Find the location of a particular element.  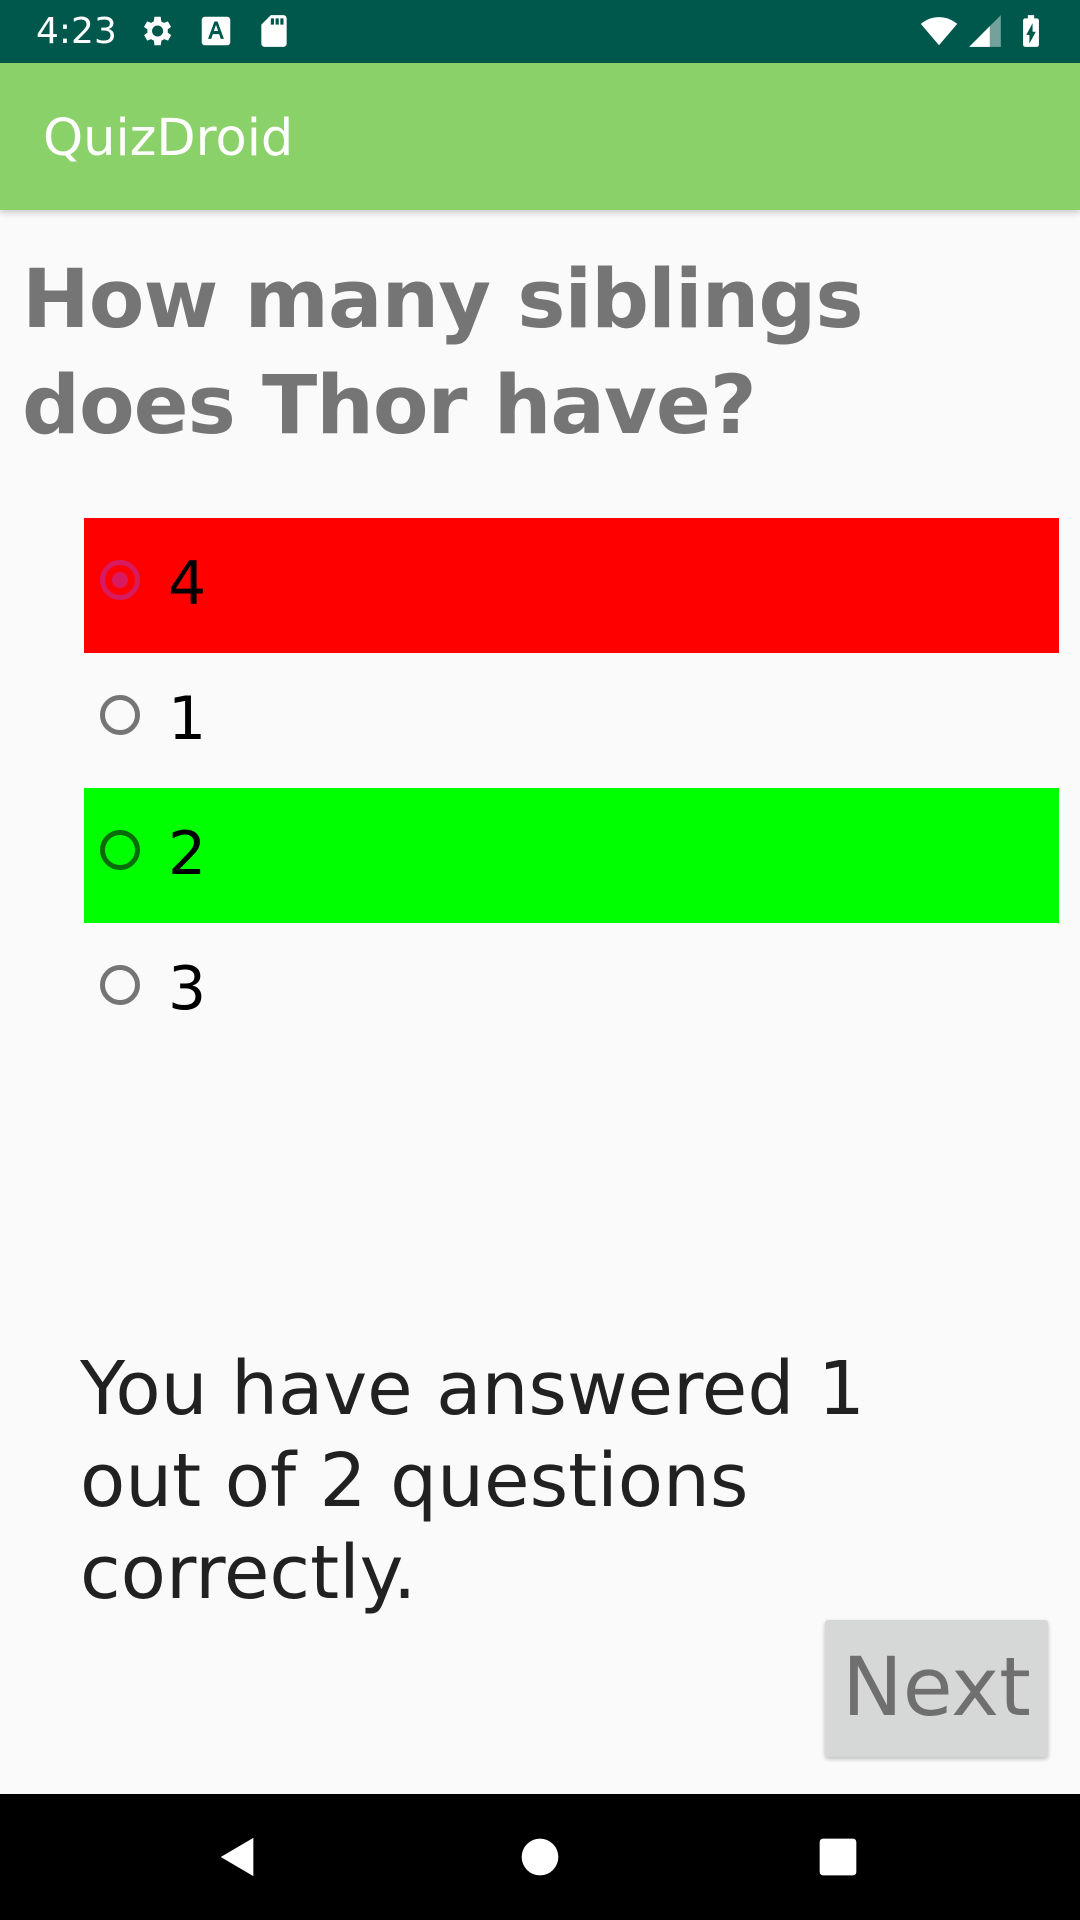

question-text: How many siblings does Thor have? is located at coordinates (443, 353).